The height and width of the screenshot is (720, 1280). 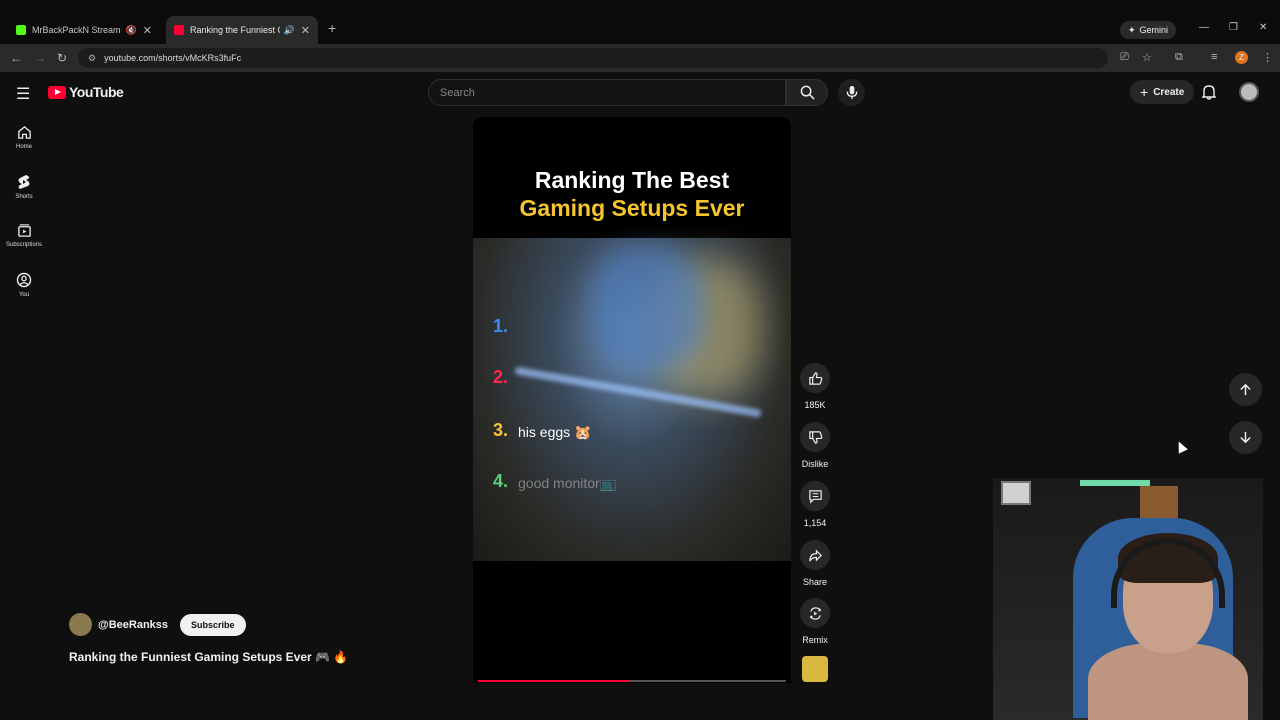 I want to click on comments-button: 1,154, so click(x=815, y=504).